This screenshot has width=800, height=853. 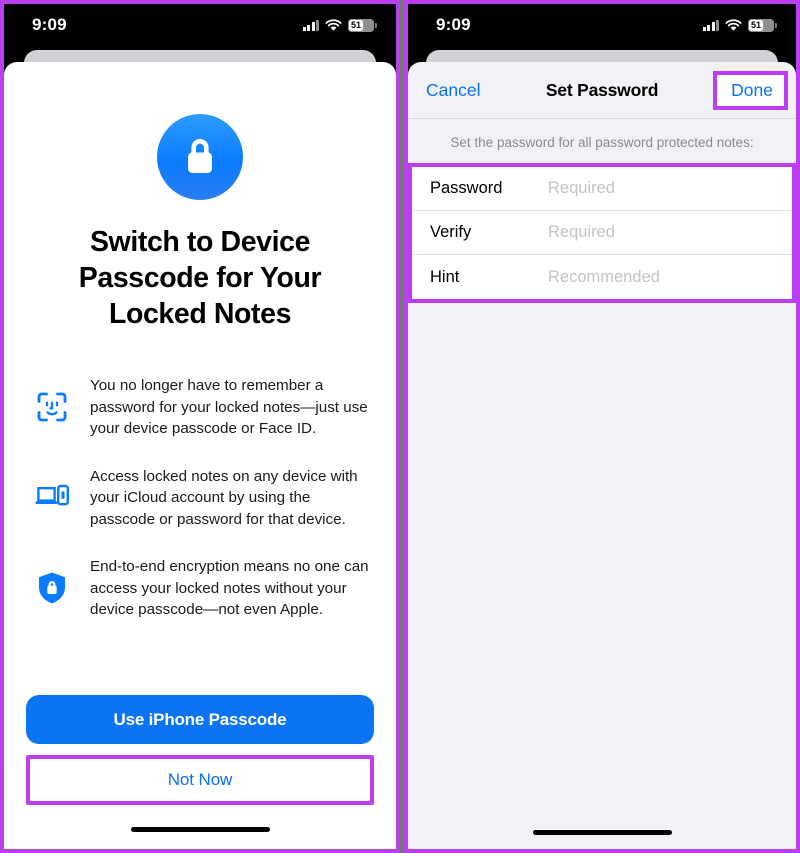 What do you see at coordinates (670, 232) in the screenshot?
I see `verify-input` at bounding box center [670, 232].